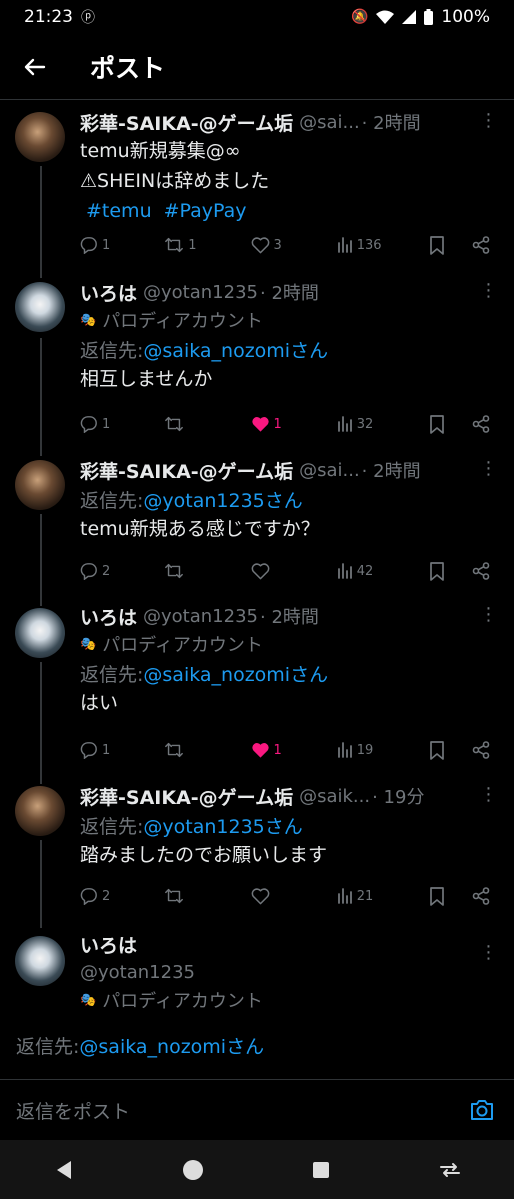  What do you see at coordinates (260, 245) in the screenshot?
I see `heart-icon` at bounding box center [260, 245].